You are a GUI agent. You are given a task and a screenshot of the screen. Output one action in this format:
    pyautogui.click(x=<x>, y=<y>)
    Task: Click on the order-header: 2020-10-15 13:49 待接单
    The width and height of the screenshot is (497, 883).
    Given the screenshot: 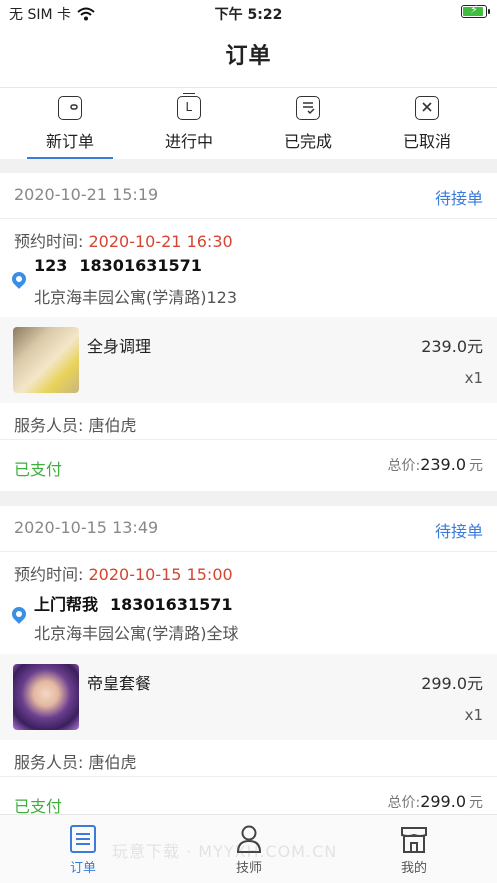 What is the action you would take?
    pyautogui.click(x=248, y=529)
    